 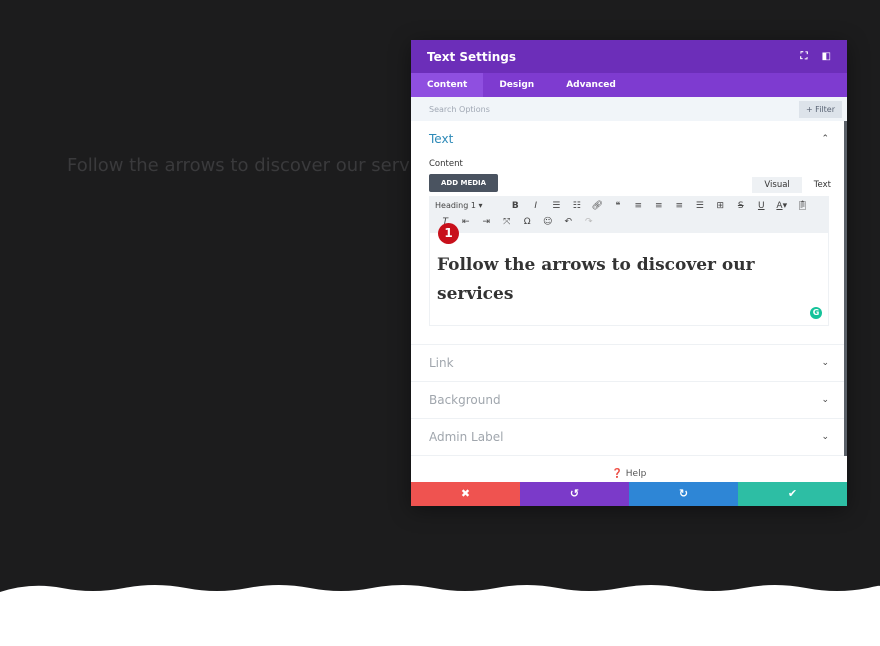 I want to click on text-color-icon: A▾, so click(x=782, y=206).